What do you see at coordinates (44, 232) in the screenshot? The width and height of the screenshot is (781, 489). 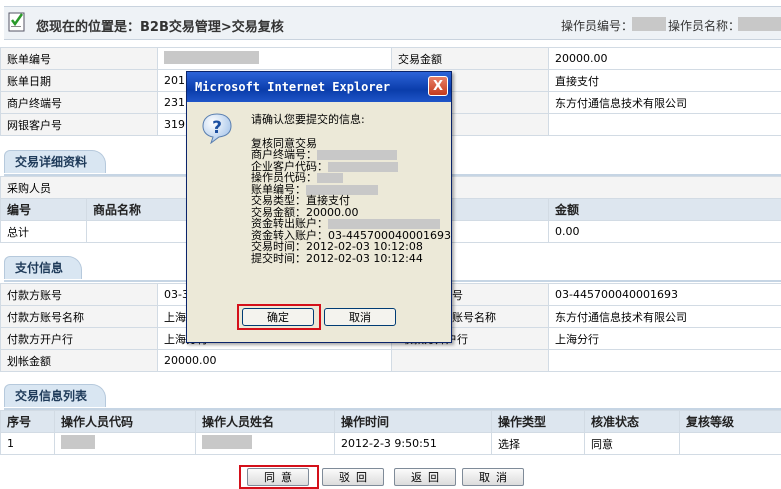 I see `total-label: 总计` at bounding box center [44, 232].